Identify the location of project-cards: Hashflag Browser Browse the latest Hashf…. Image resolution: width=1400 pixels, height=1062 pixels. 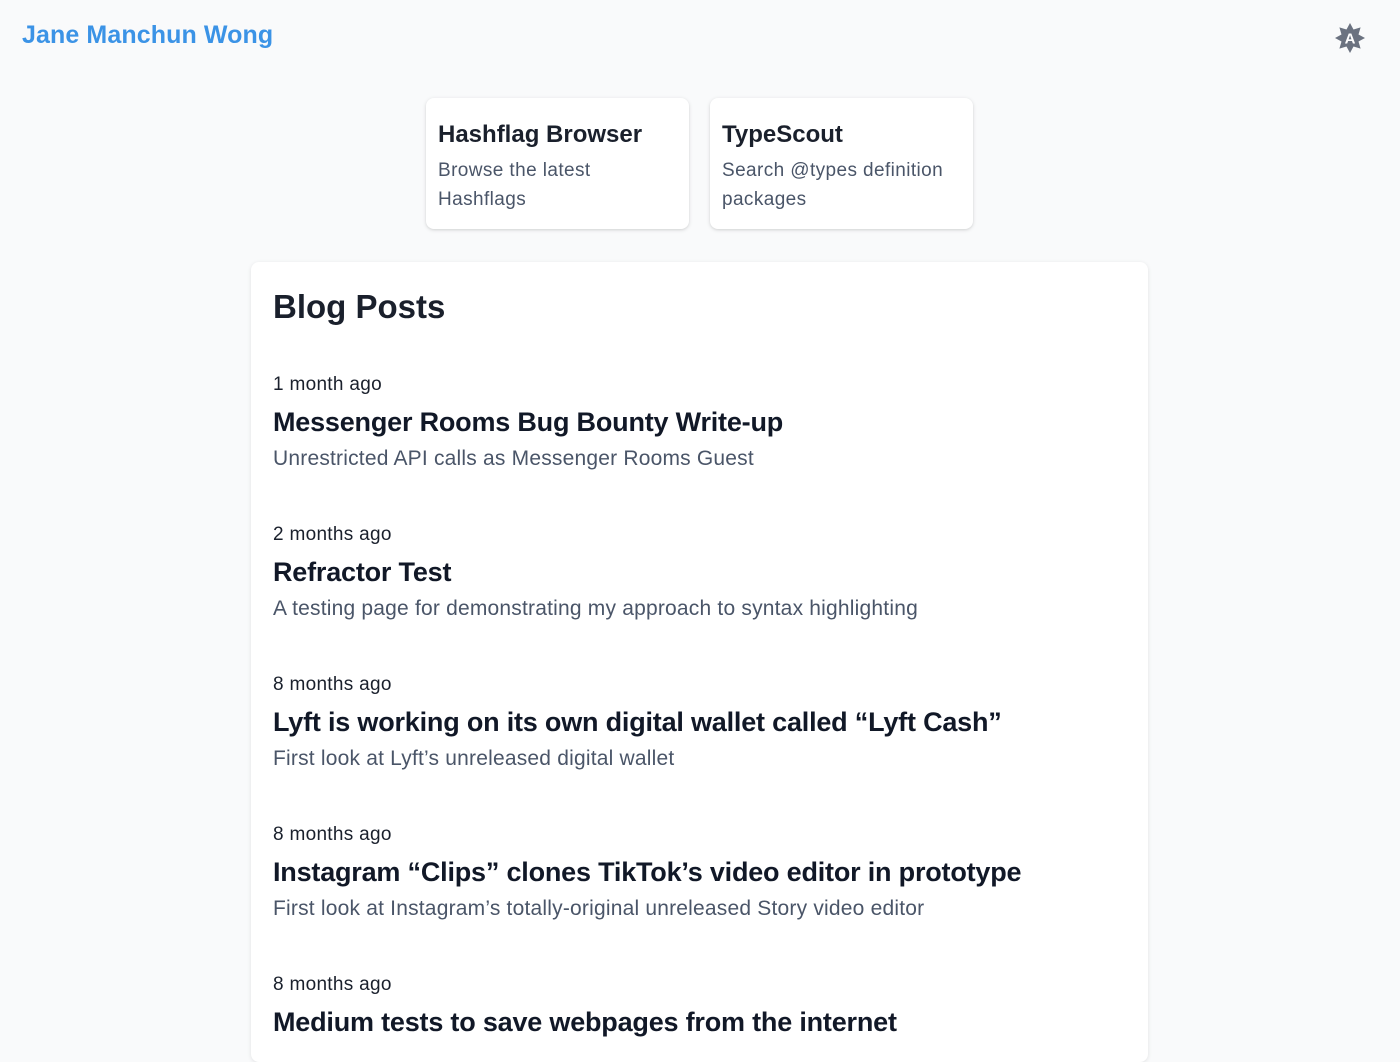
(699, 163).